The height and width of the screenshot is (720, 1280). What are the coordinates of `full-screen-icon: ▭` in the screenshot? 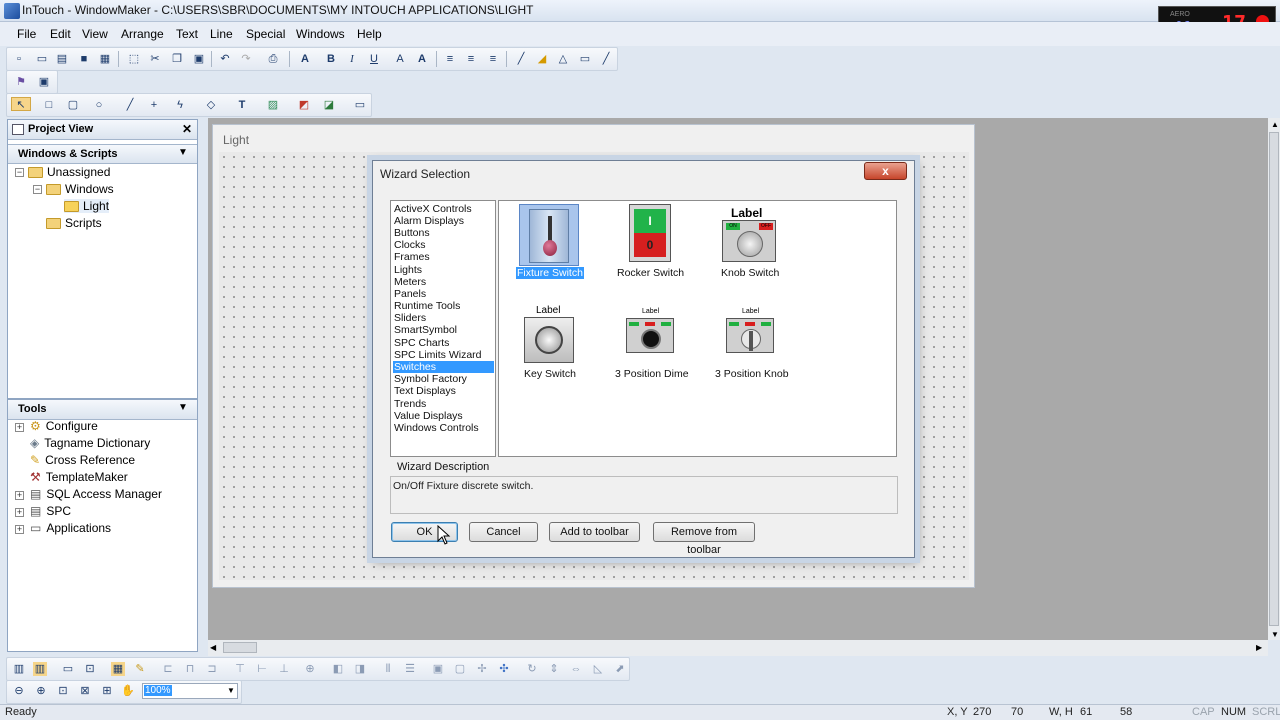 It's located at (68, 669).